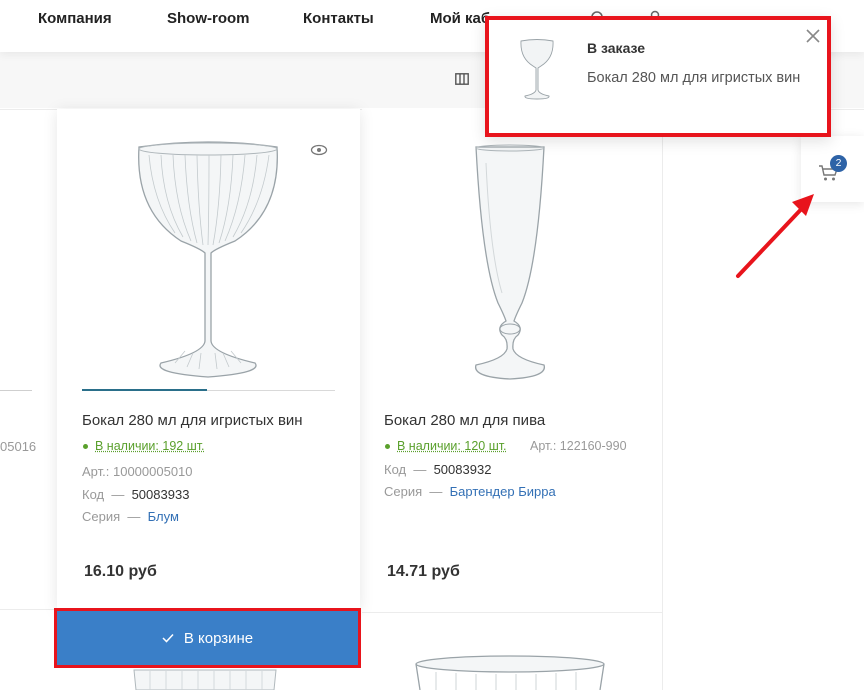 Image resolution: width=864 pixels, height=690 pixels. Describe the element at coordinates (452, 446) in the screenshot. I see `stock-status: В наличии: 120 шт.` at that location.